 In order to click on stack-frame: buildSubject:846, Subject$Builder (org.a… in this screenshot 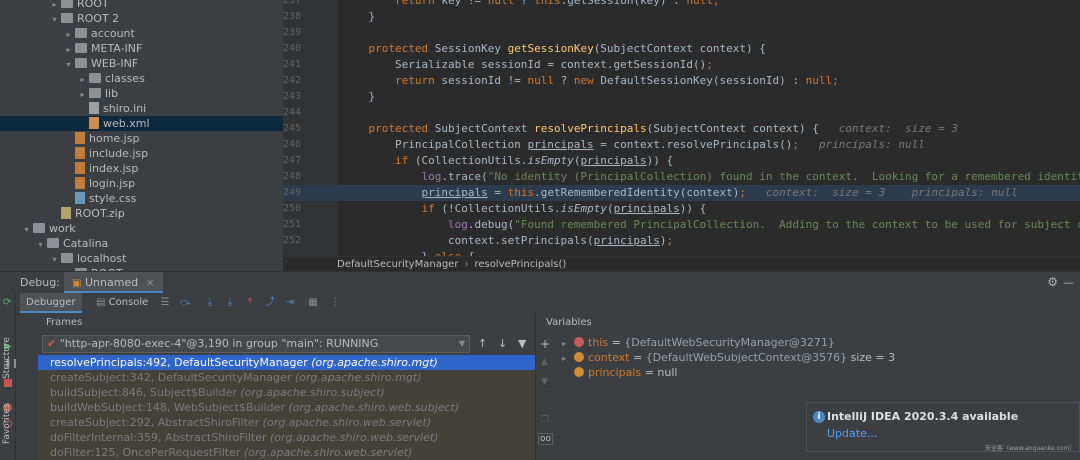, I will do `click(286, 392)`.